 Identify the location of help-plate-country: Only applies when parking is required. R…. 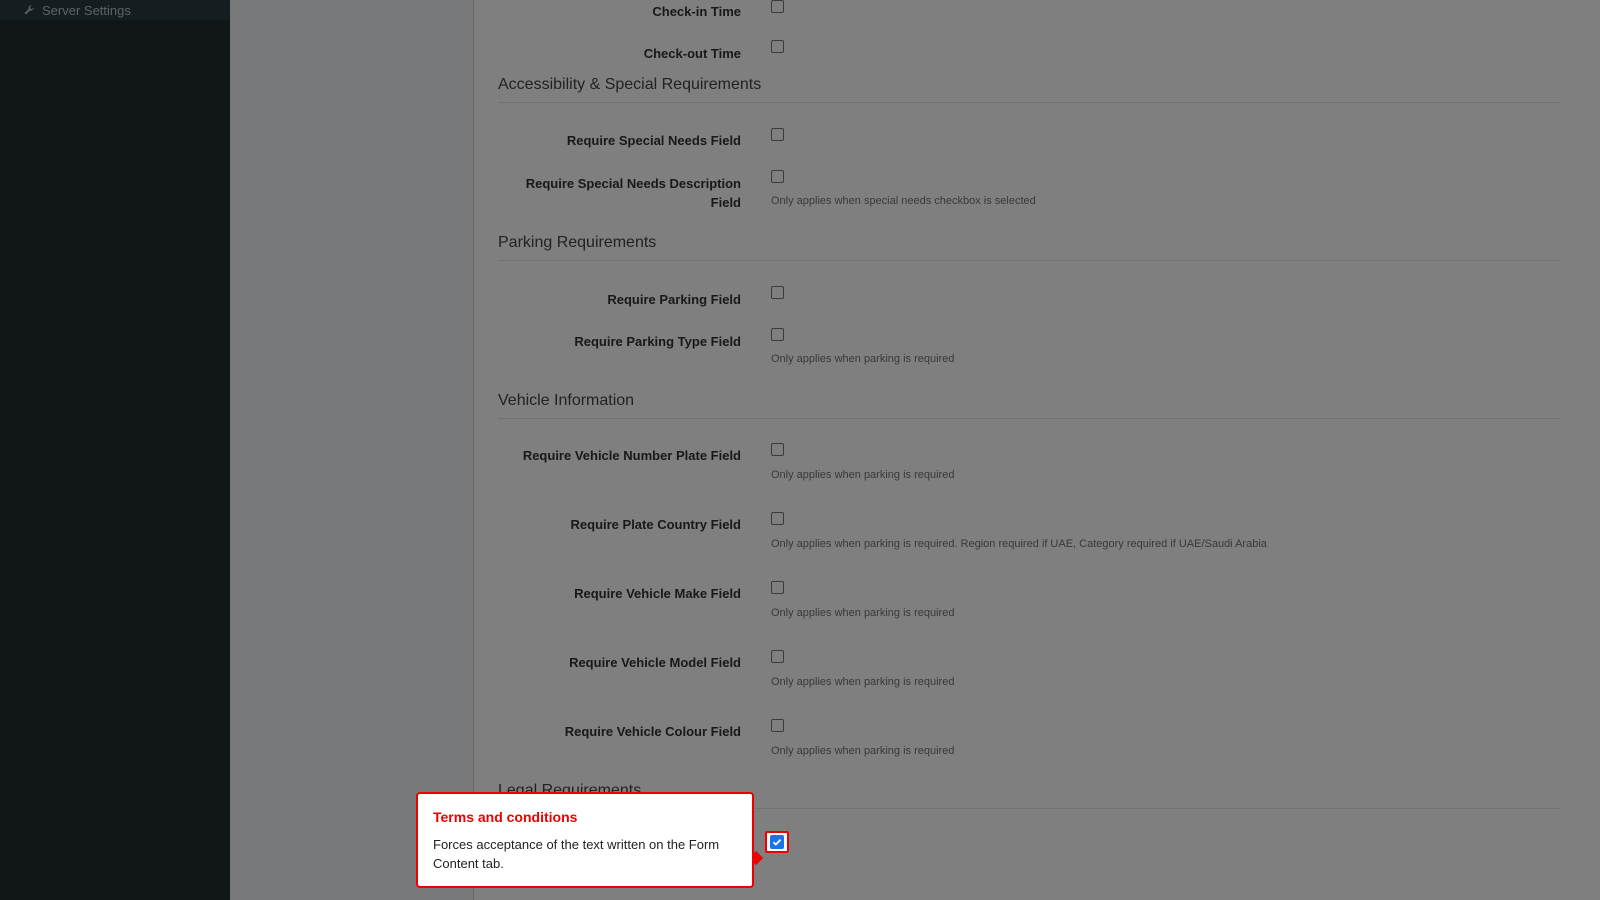
(1019, 544).